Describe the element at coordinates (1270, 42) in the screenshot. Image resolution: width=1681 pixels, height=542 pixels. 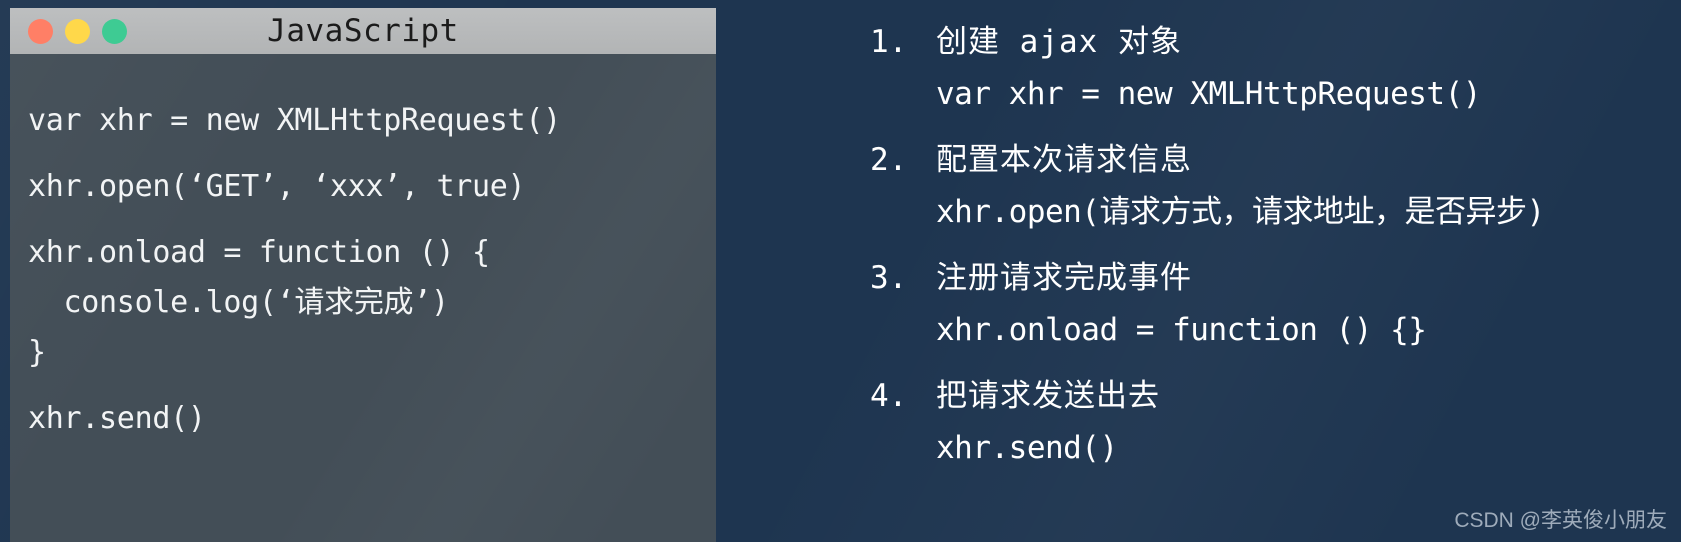
I see `step-heading: 1. 创建 ajax 对象` at that location.